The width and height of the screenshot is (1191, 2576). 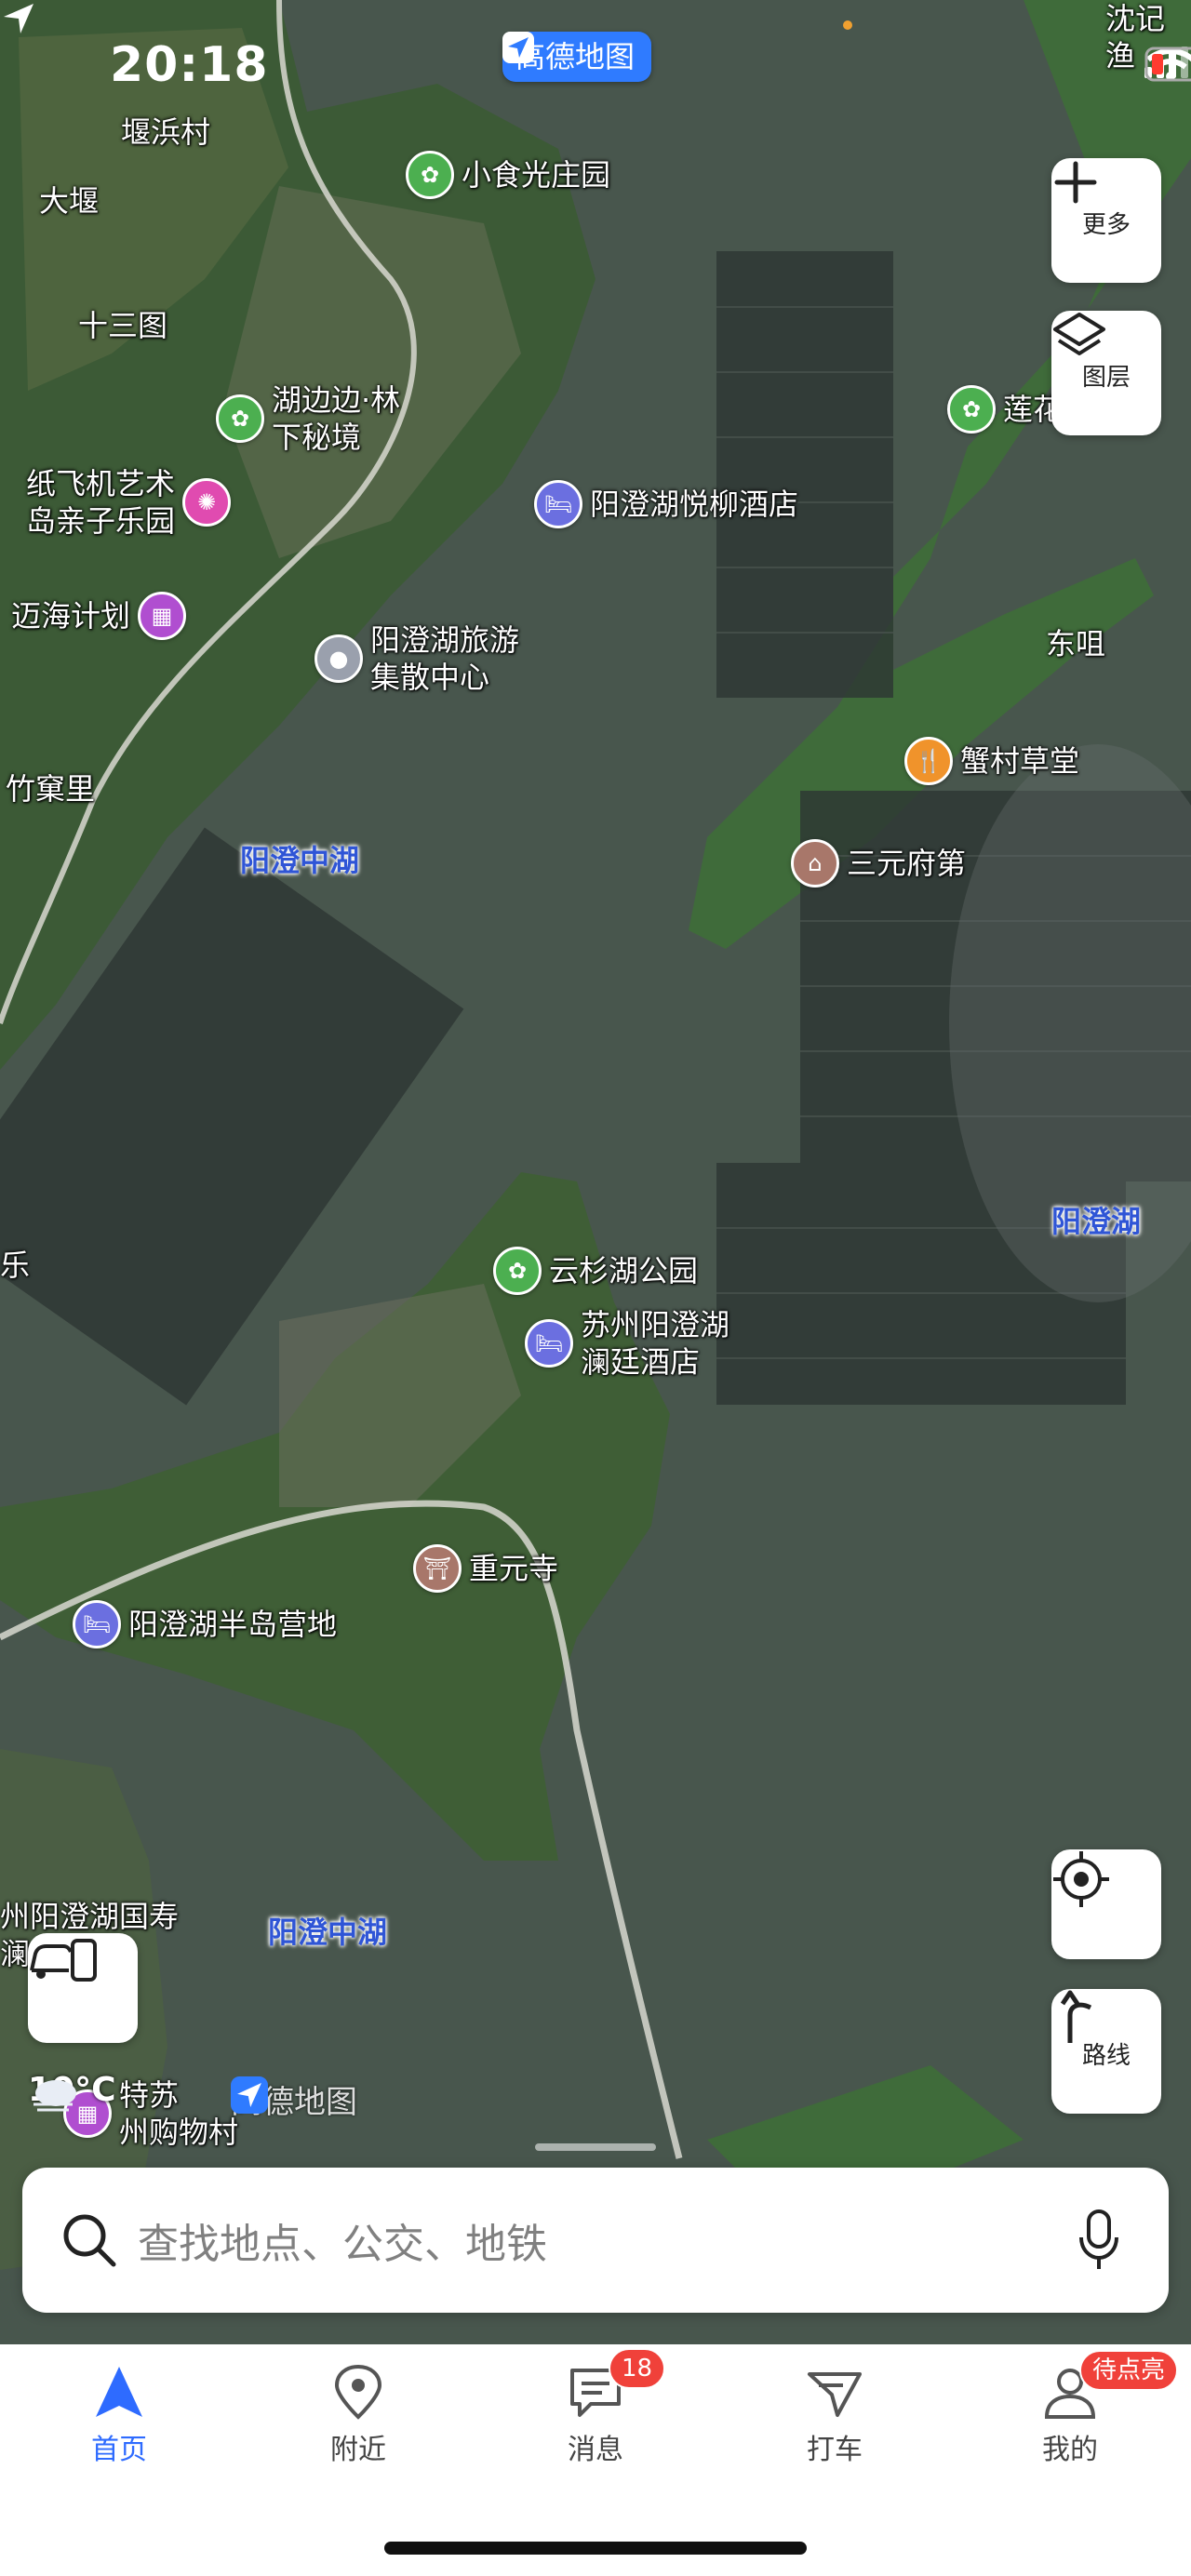 I want to click on cloudy-weather-icon, so click(x=54, y=2096).